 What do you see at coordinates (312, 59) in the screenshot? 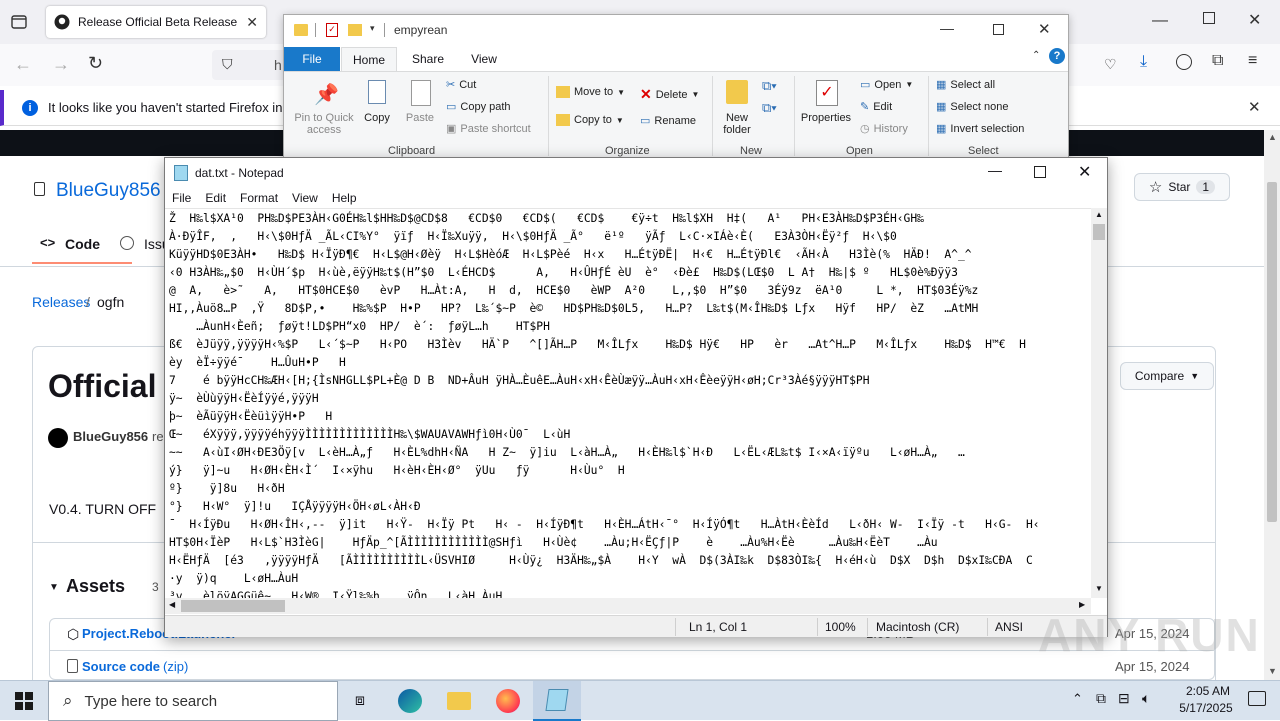
I see `ribbon-tab-file: File` at bounding box center [312, 59].